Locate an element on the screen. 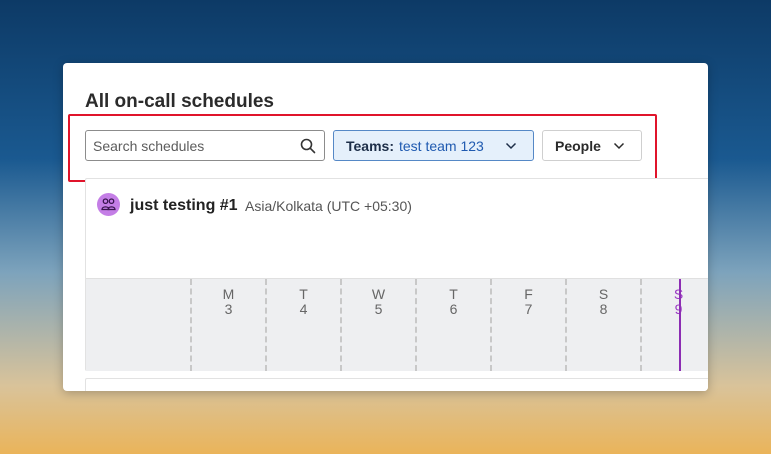 The height and width of the screenshot is (454, 771). day-column: M 3 is located at coordinates (227, 325).